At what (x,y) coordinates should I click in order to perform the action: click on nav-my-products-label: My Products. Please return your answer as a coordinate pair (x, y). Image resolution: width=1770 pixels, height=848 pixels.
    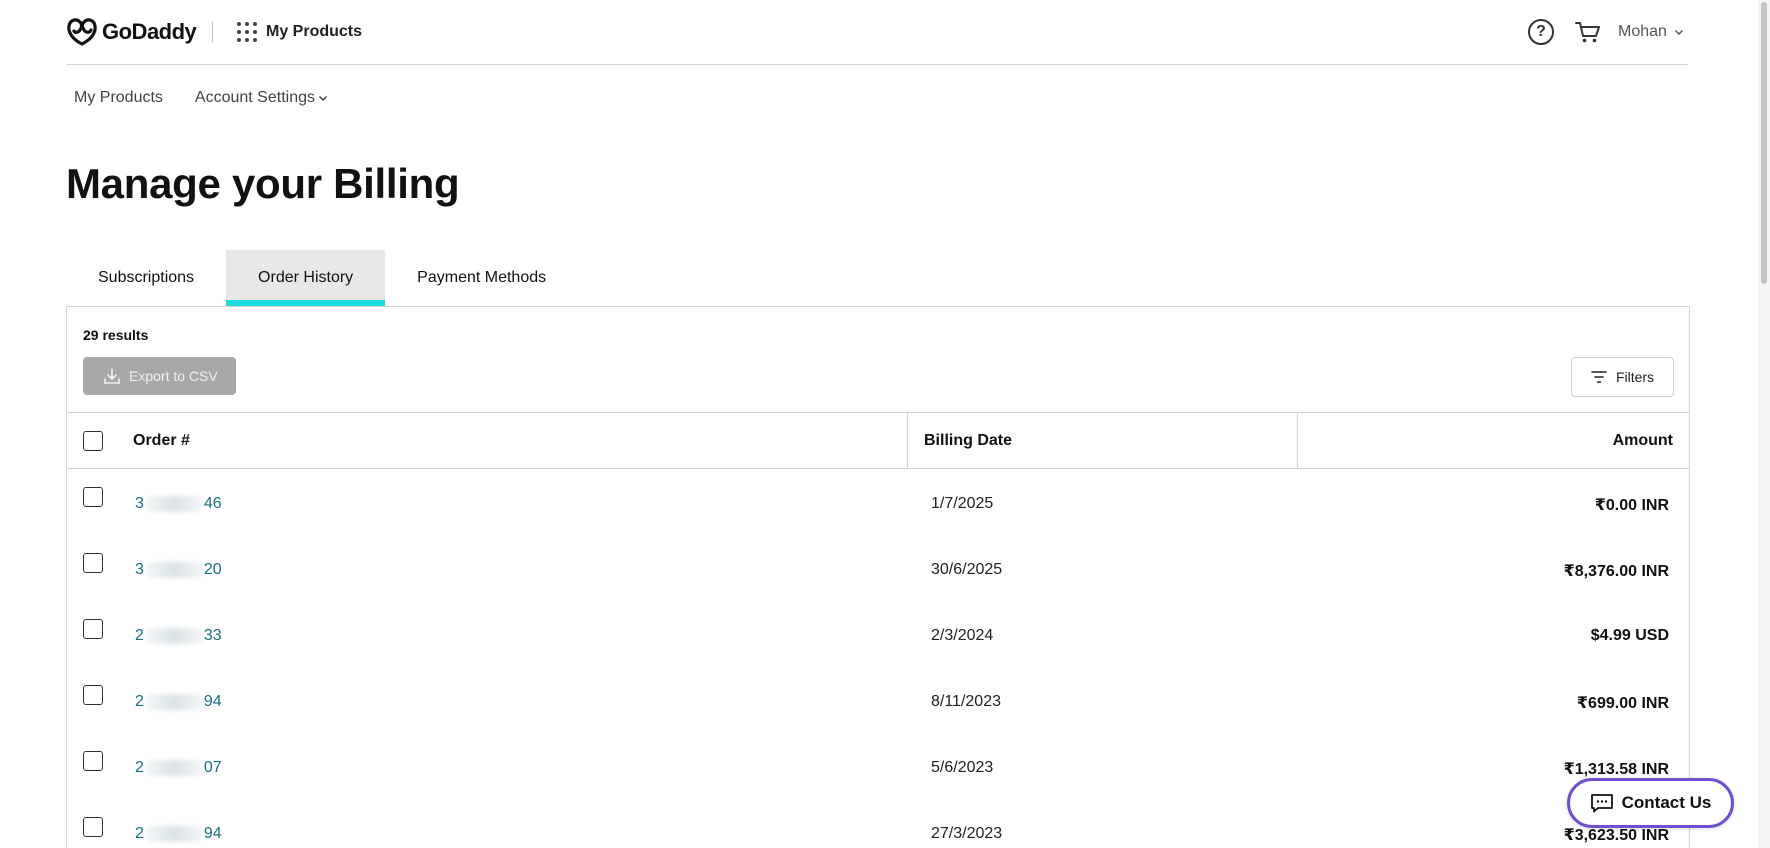
    Looking at the image, I should click on (118, 97).